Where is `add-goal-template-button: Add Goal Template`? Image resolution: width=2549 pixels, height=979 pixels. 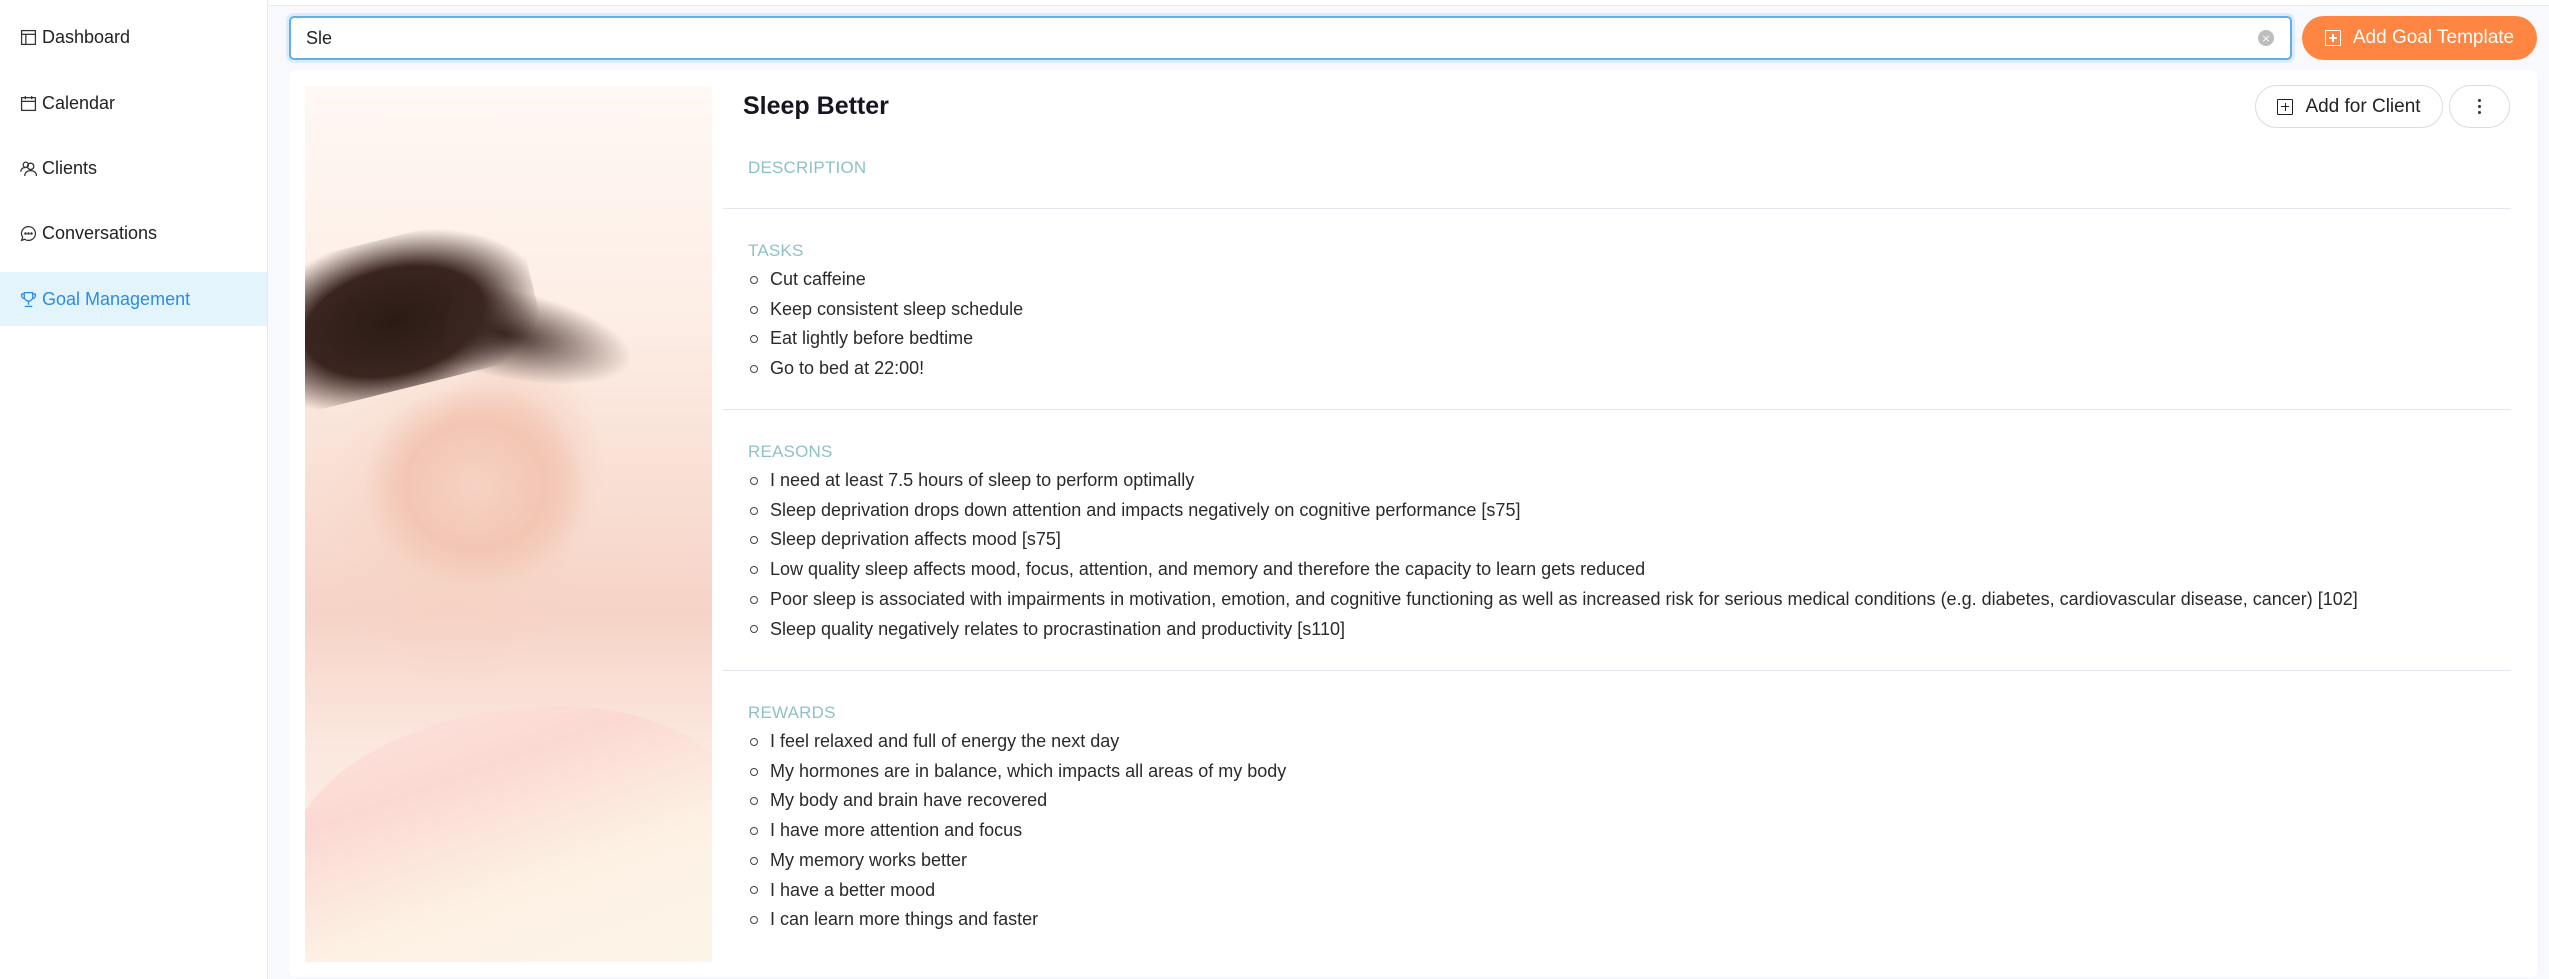 add-goal-template-button: Add Goal Template is located at coordinates (2419, 38).